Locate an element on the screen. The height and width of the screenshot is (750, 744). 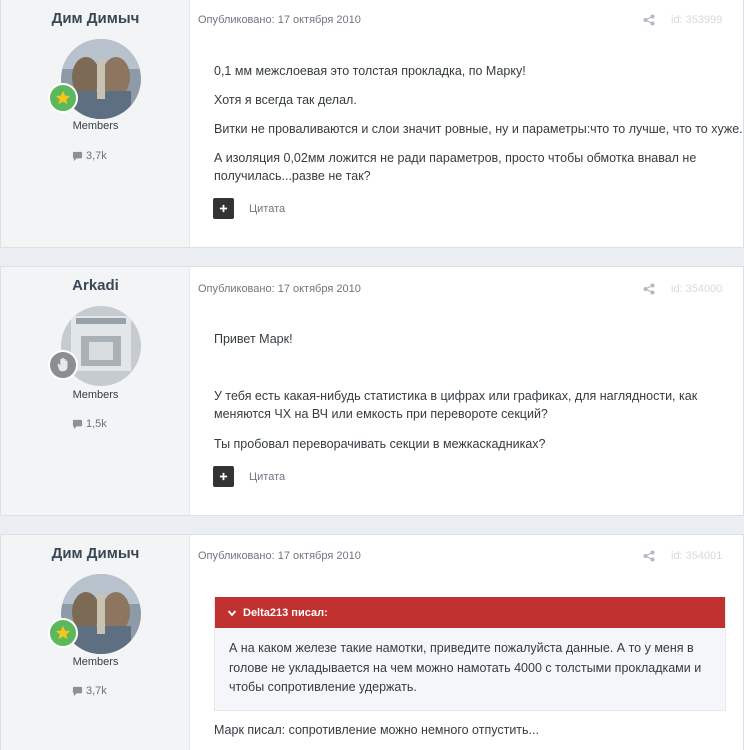
author-panel: Arkadi Members 1,5k is located at coordinates (95, 391).